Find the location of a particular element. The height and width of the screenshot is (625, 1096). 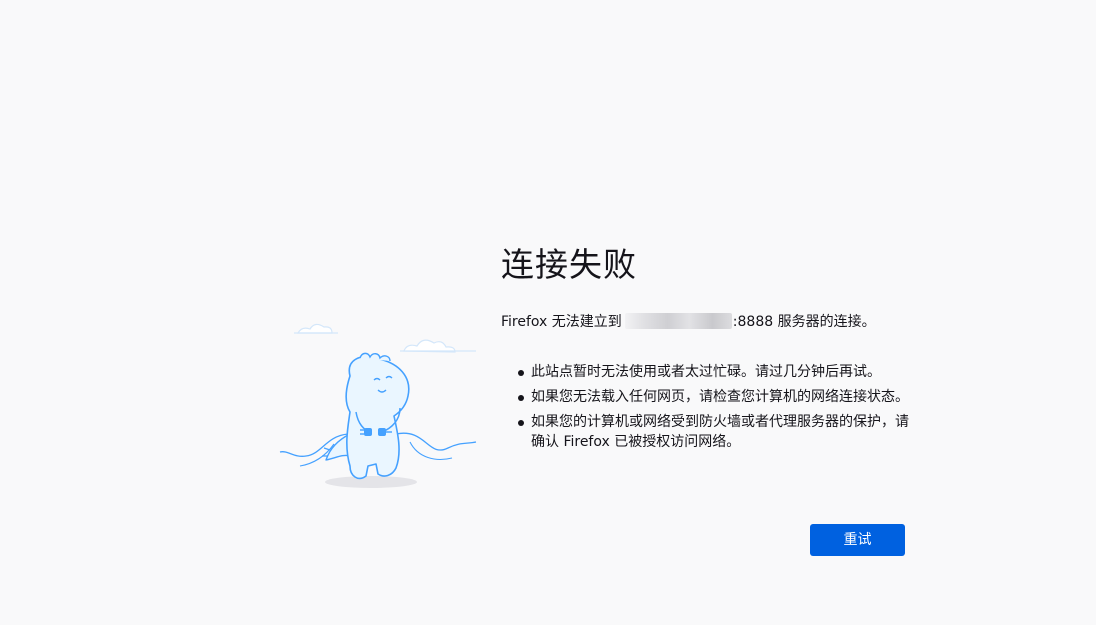

tip-text: 此站点暂时无法使用或者太过忙碌。请过几分钟后再试。 is located at coordinates (706, 372).